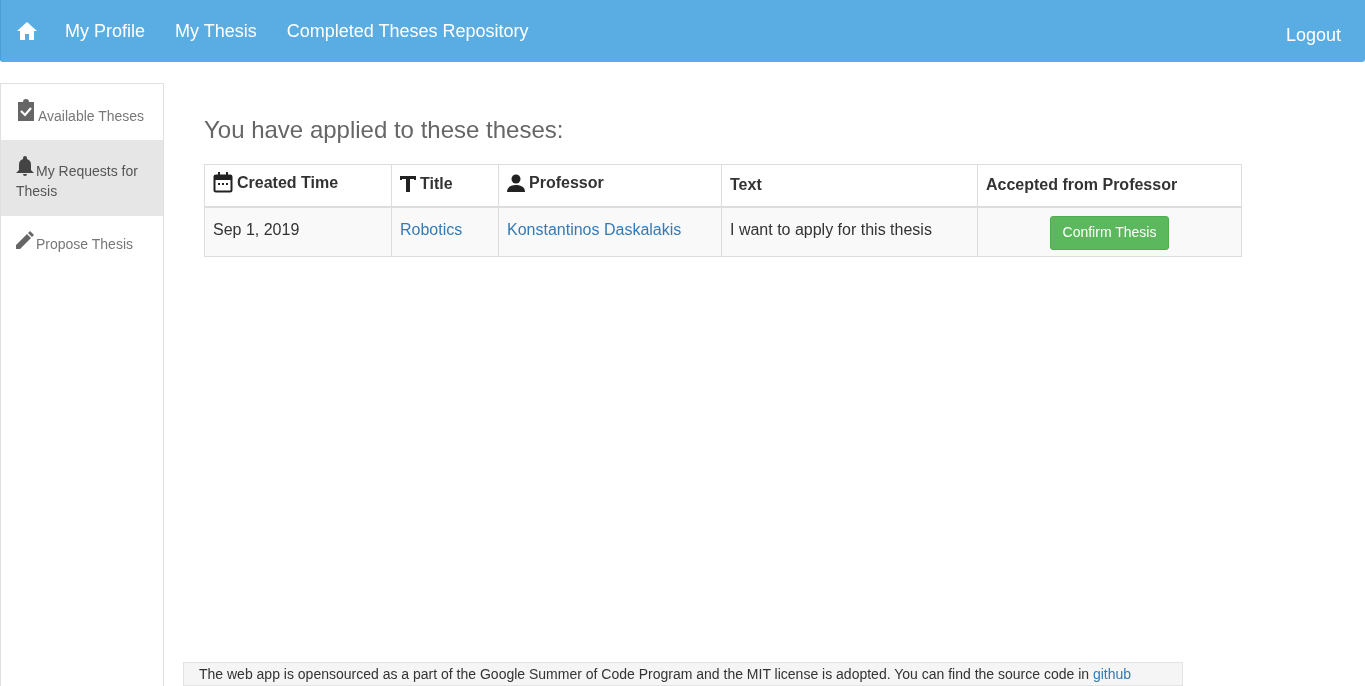 The image size is (1365, 686). I want to click on github-link: github, so click(1112, 673).